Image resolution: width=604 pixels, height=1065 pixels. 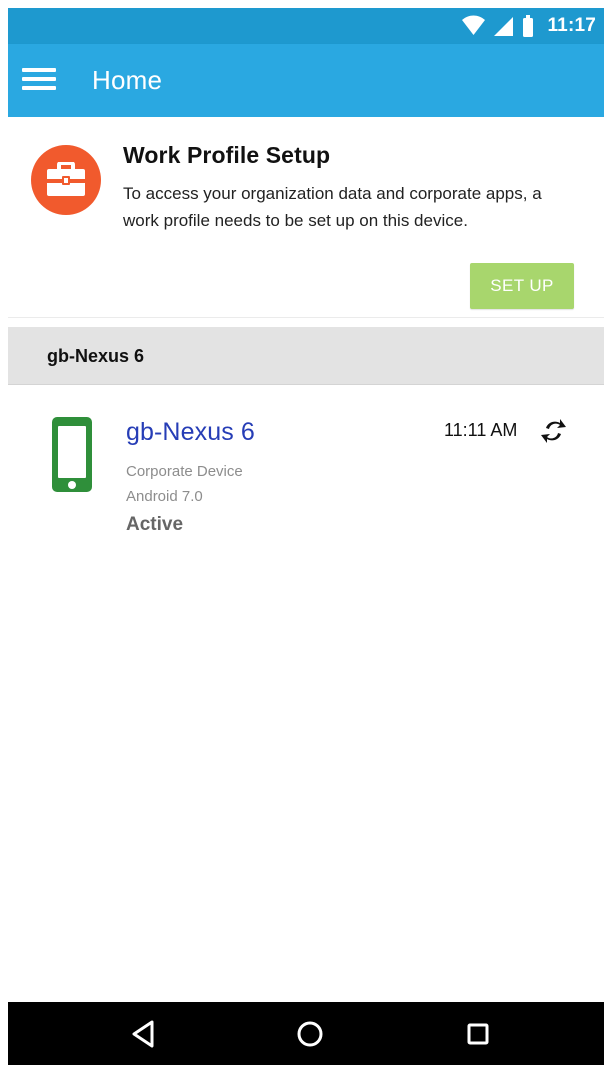 I want to click on menu-button, so click(x=39, y=79).